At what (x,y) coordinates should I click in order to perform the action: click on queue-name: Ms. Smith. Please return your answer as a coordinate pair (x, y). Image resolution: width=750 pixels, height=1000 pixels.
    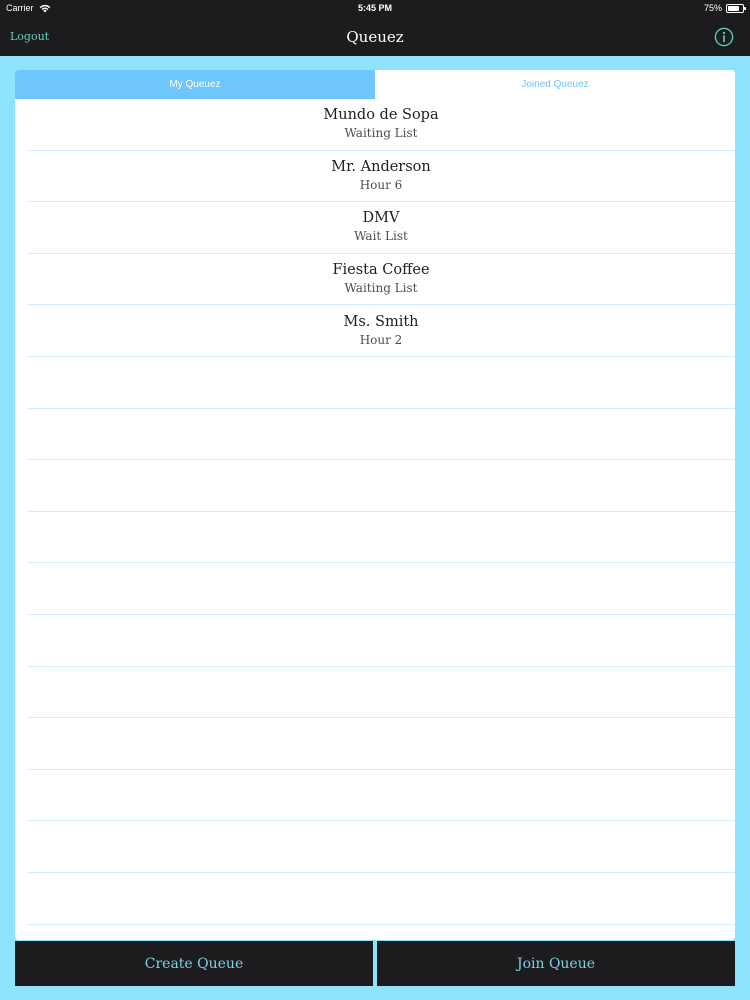
    Looking at the image, I should click on (381, 321).